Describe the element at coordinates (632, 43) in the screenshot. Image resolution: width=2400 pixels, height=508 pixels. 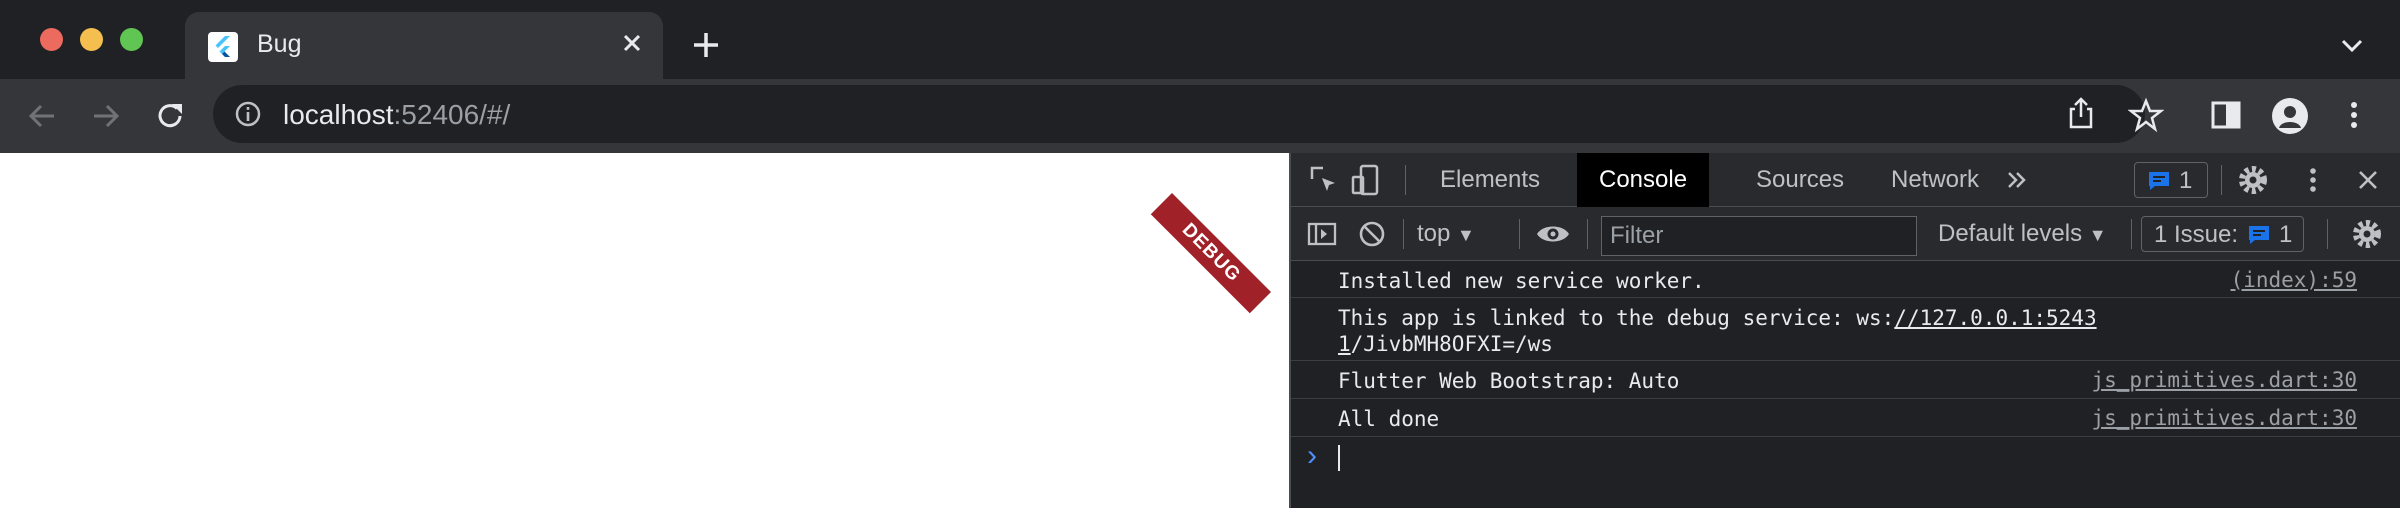
I see `close-tab-icon` at that location.